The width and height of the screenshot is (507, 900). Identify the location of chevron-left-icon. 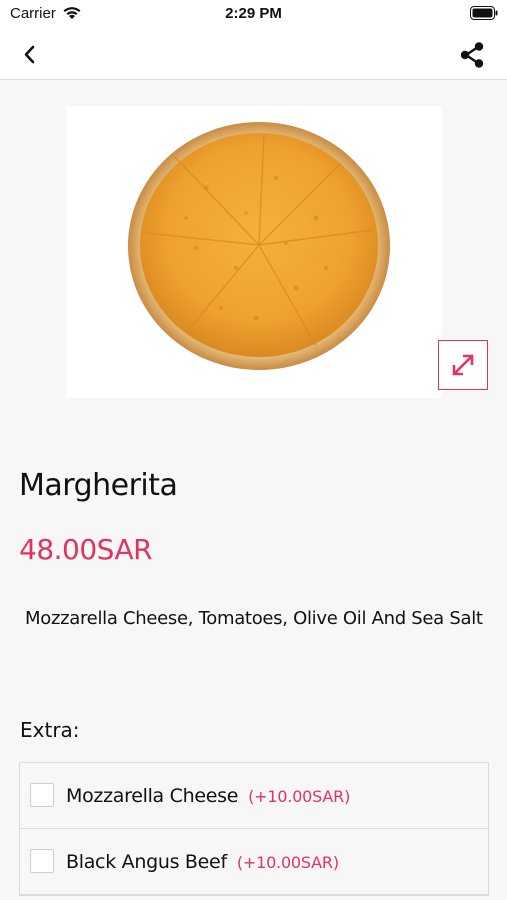
(29, 54).